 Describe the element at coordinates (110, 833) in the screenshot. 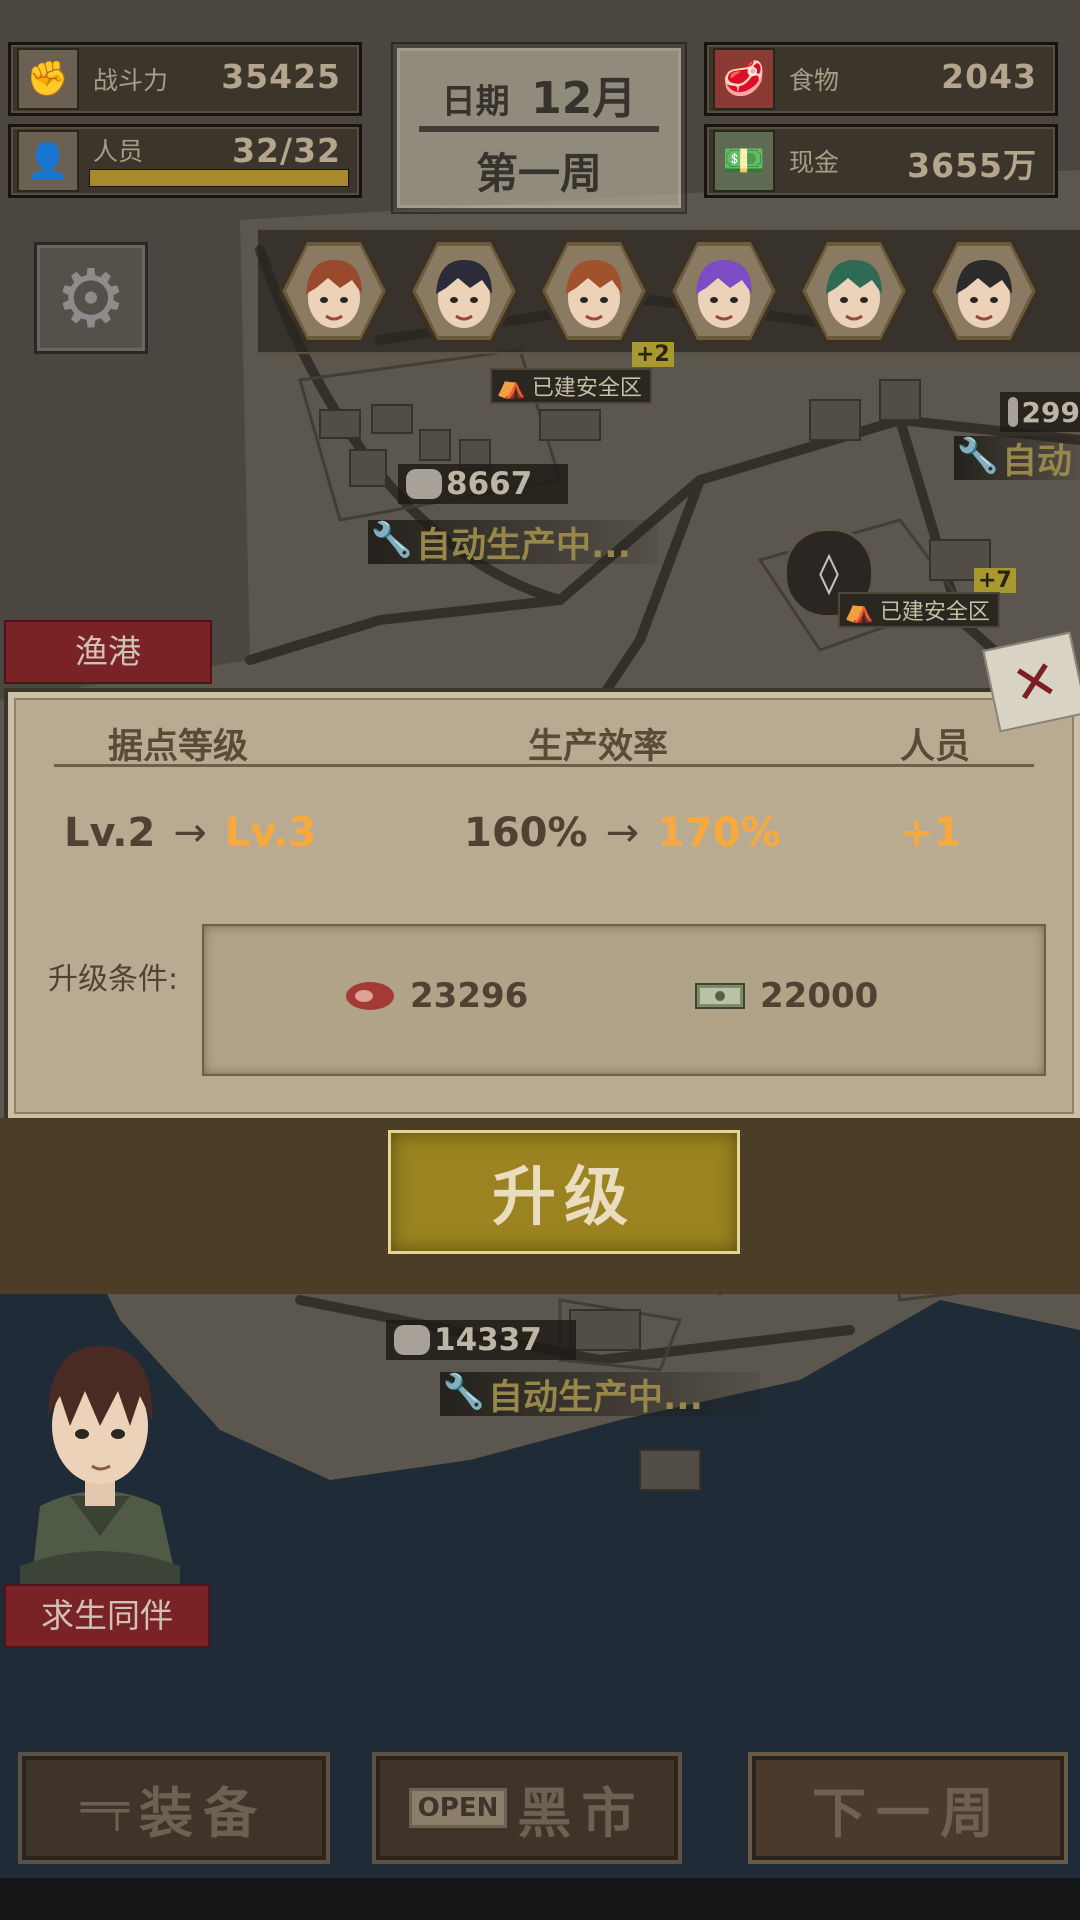

I see `level-from: Lv.2` at that location.